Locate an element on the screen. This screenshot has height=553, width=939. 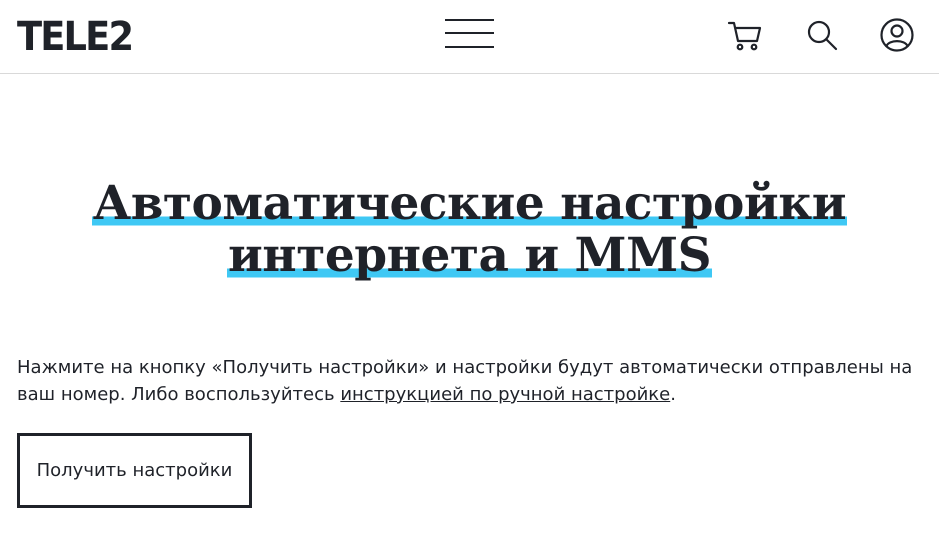
page-title-line-1: Автоматические настройки is located at coordinates (469, 203).